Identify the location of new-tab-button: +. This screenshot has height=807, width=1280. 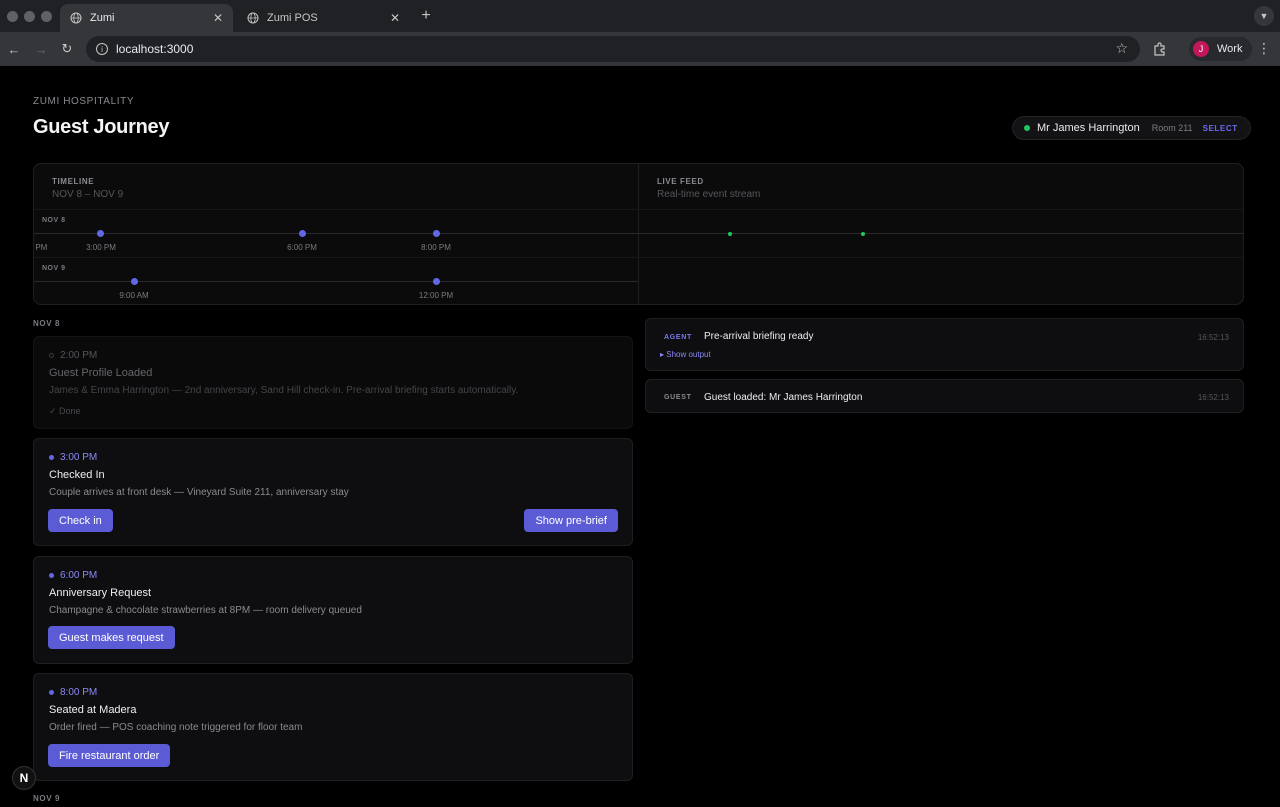
(426, 16).